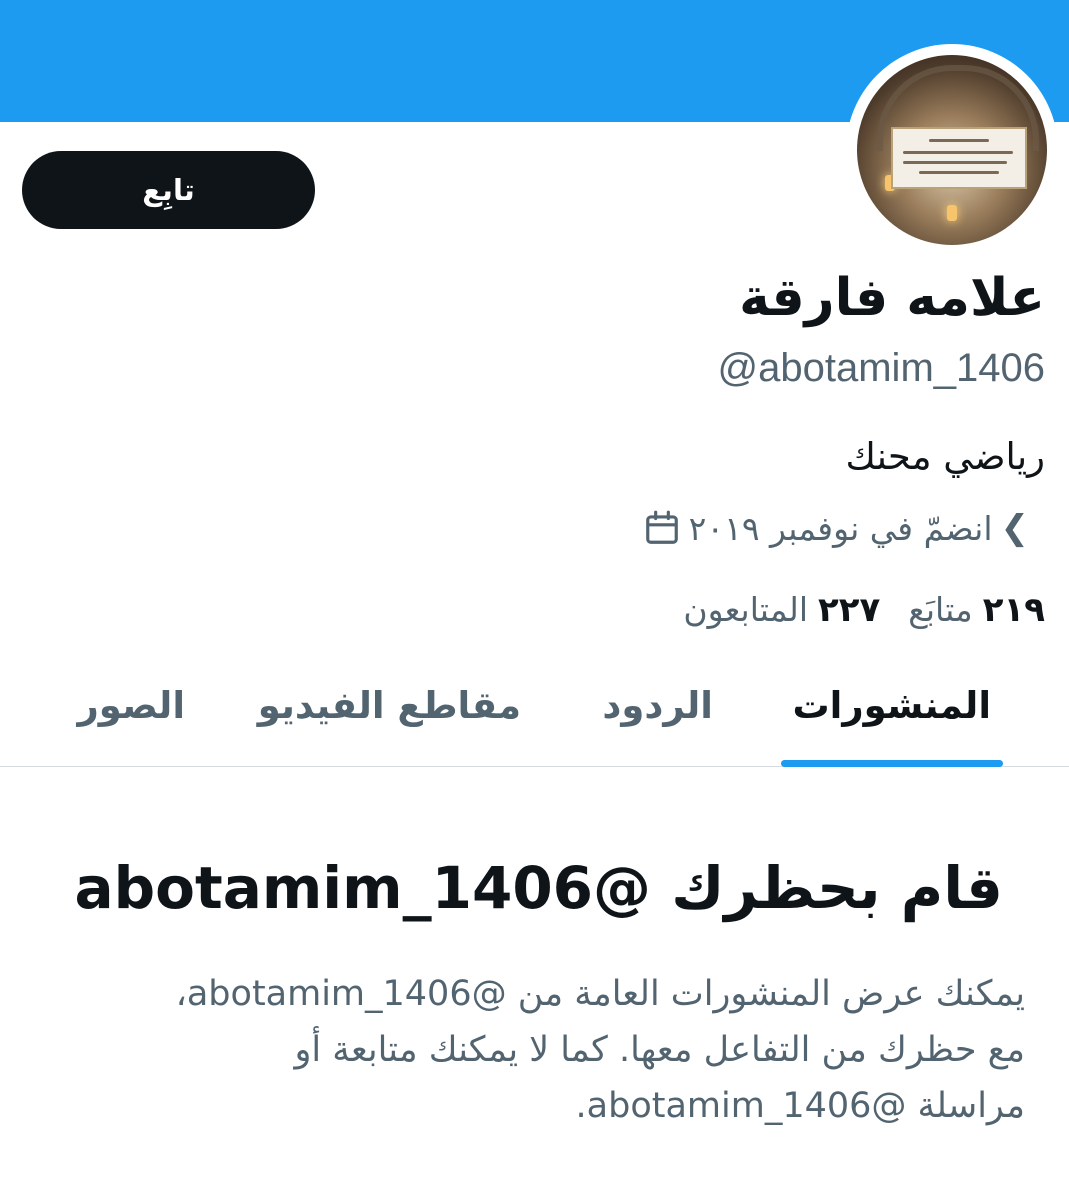  I want to click on blocked-description-line: مراسلة @abotamim_1406., so click(800, 1106).